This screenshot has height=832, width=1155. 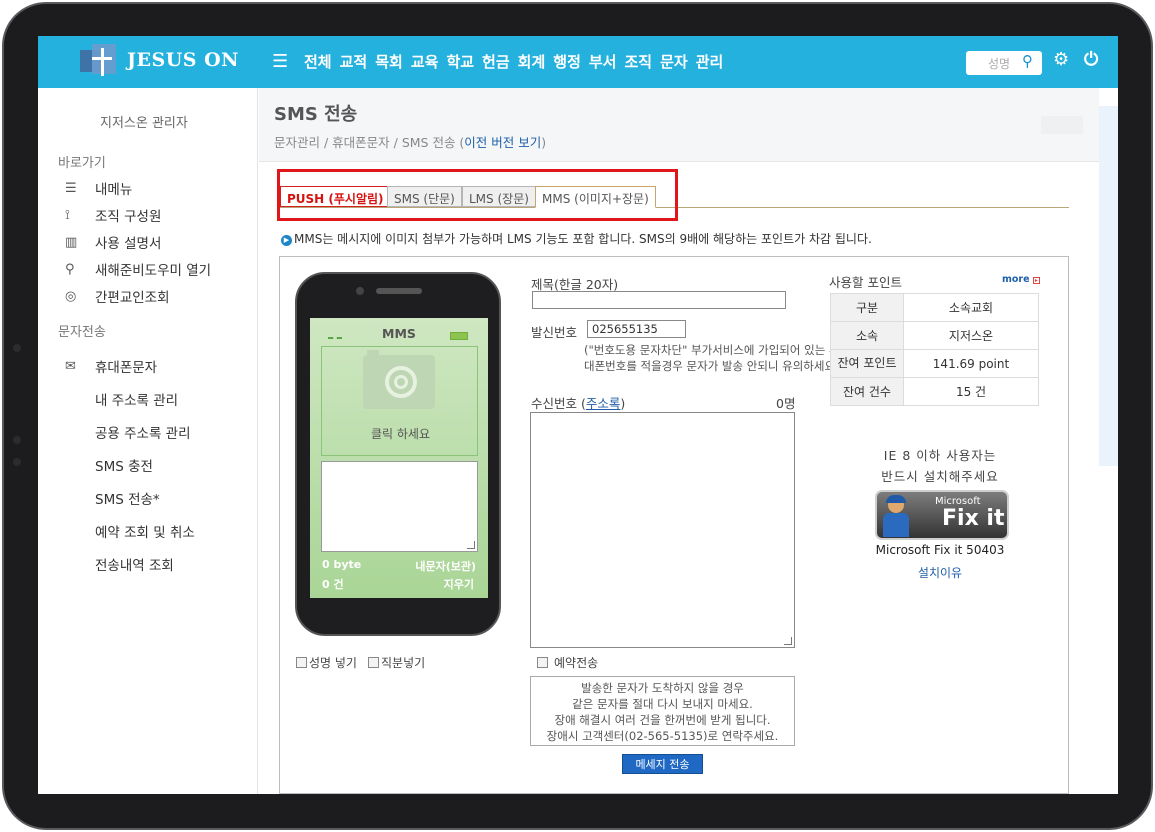 What do you see at coordinates (578, 403) in the screenshot?
I see `recipient-label: 수신번호 (주소록)` at bounding box center [578, 403].